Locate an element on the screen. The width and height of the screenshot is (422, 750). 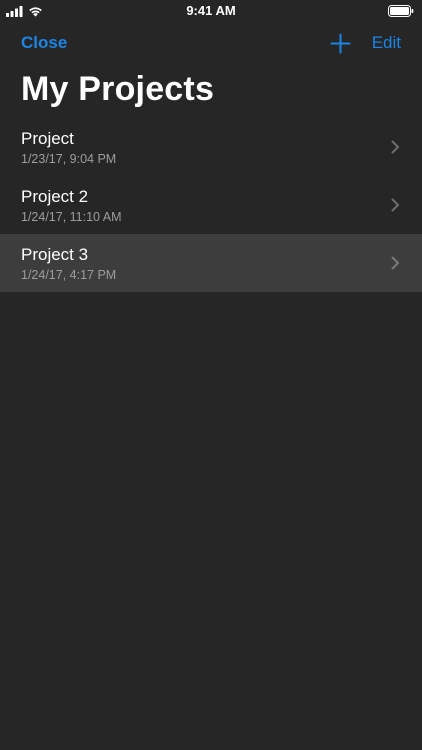
status-right is located at coordinates (401, 11).